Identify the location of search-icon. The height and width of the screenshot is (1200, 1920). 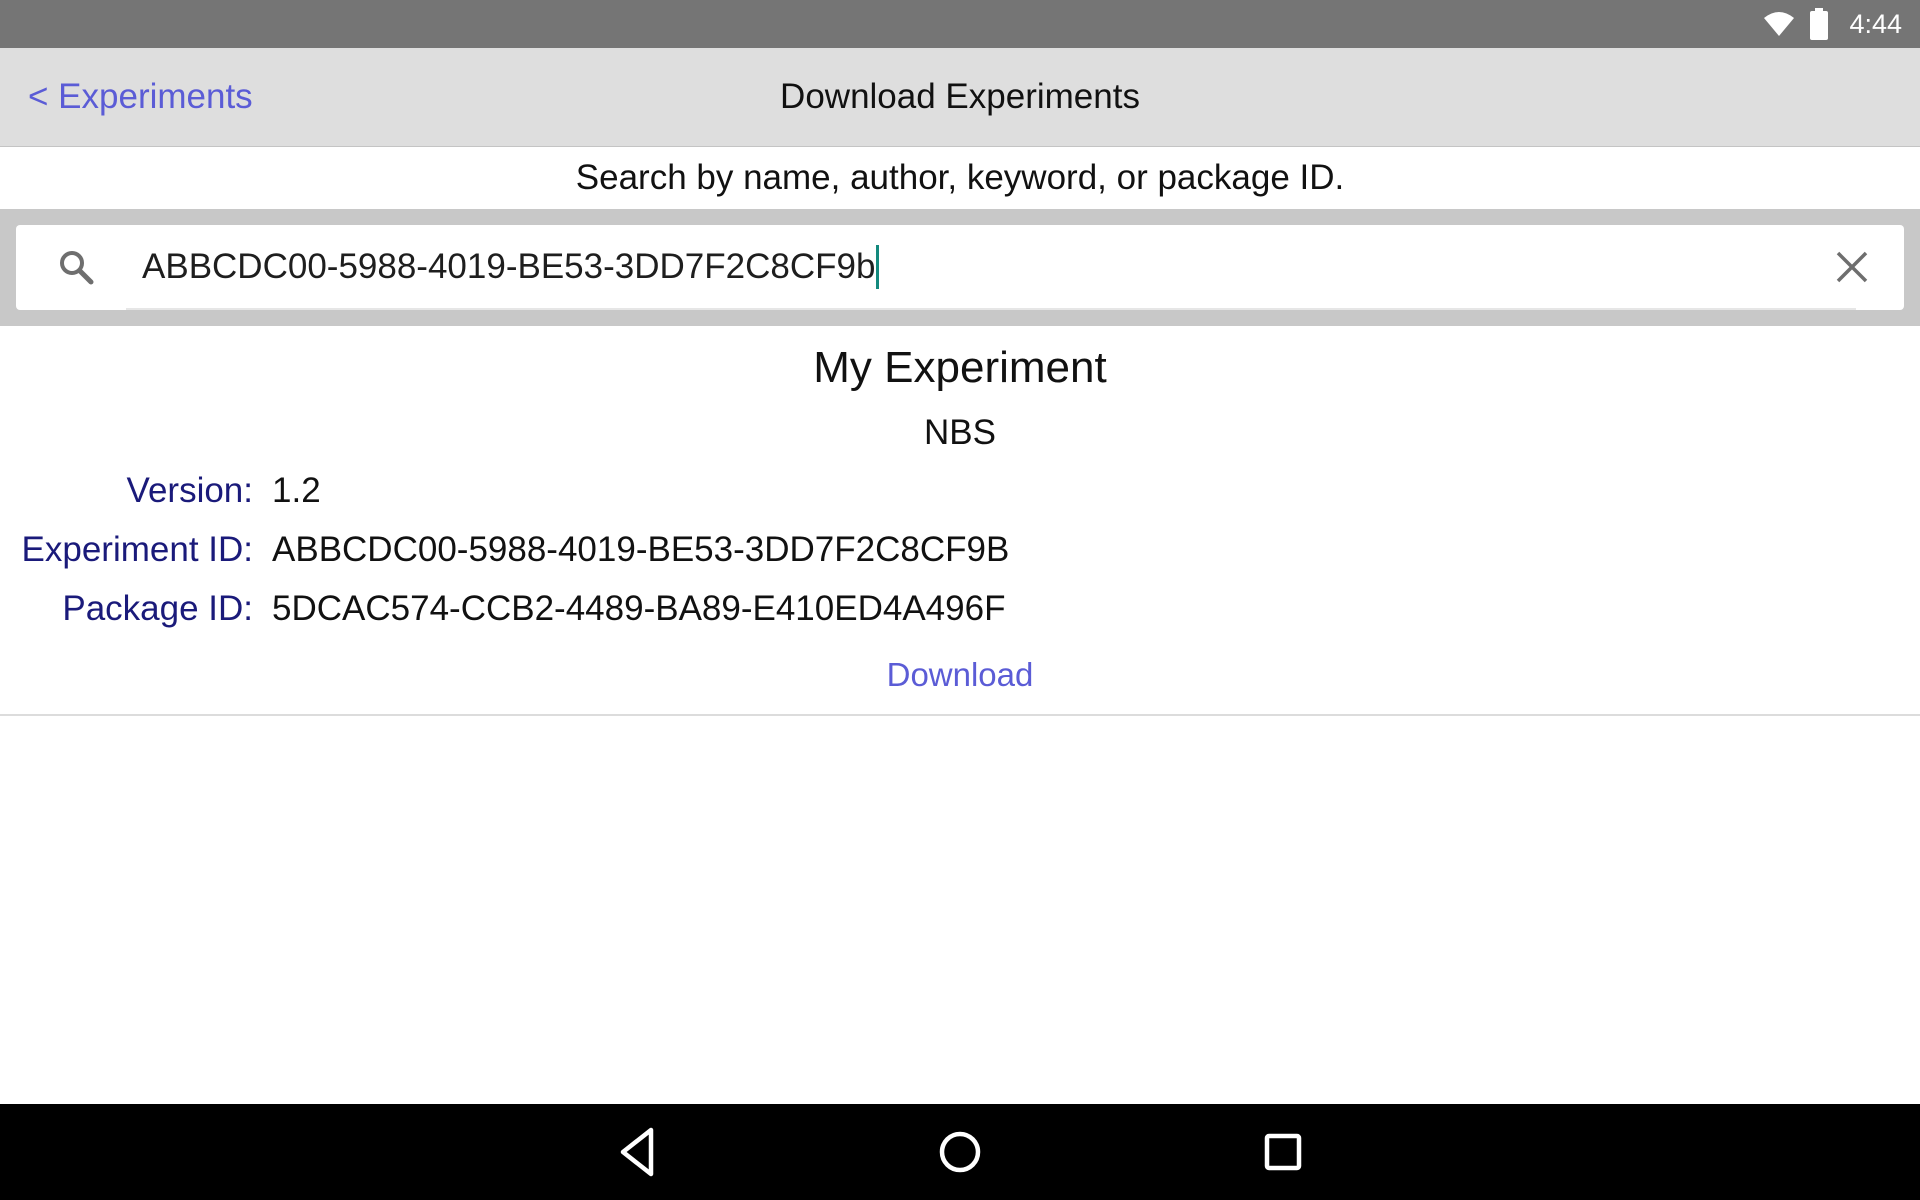
(77, 268).